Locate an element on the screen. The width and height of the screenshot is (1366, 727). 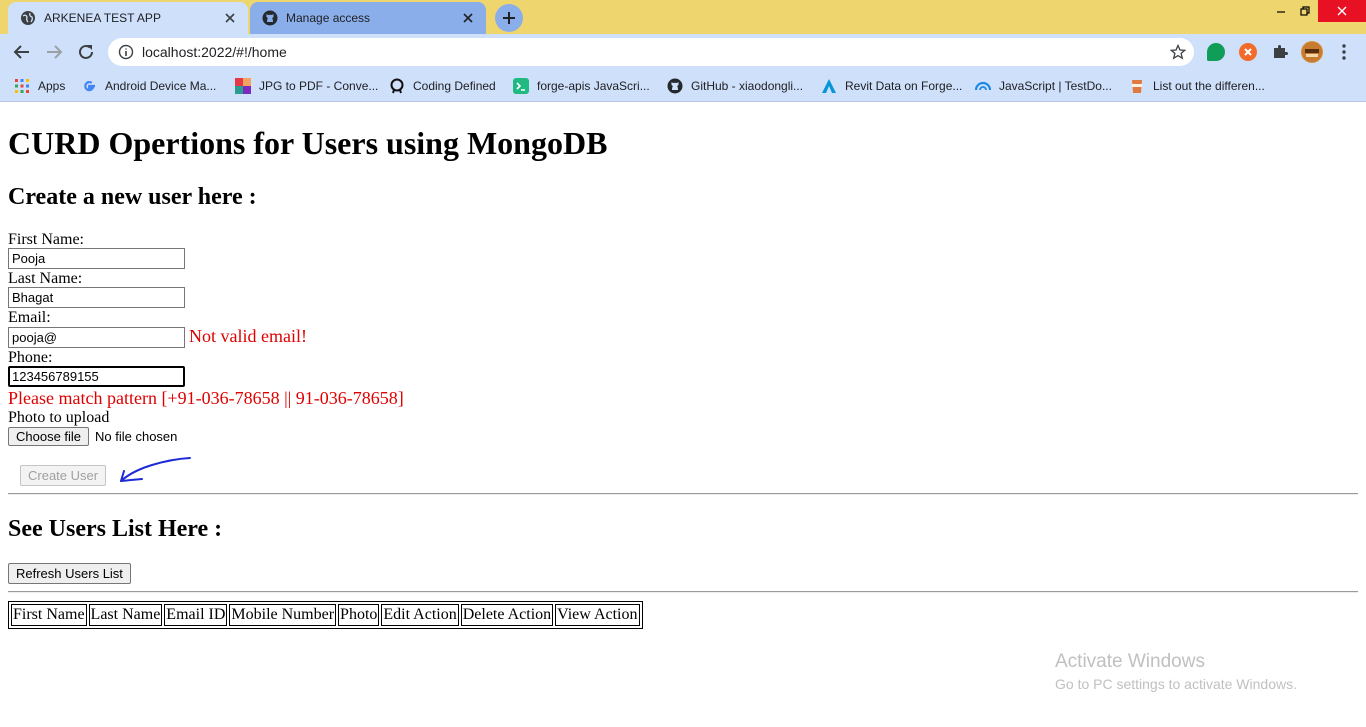
bookmark-label: Apps is located at coordinates (52, 86).